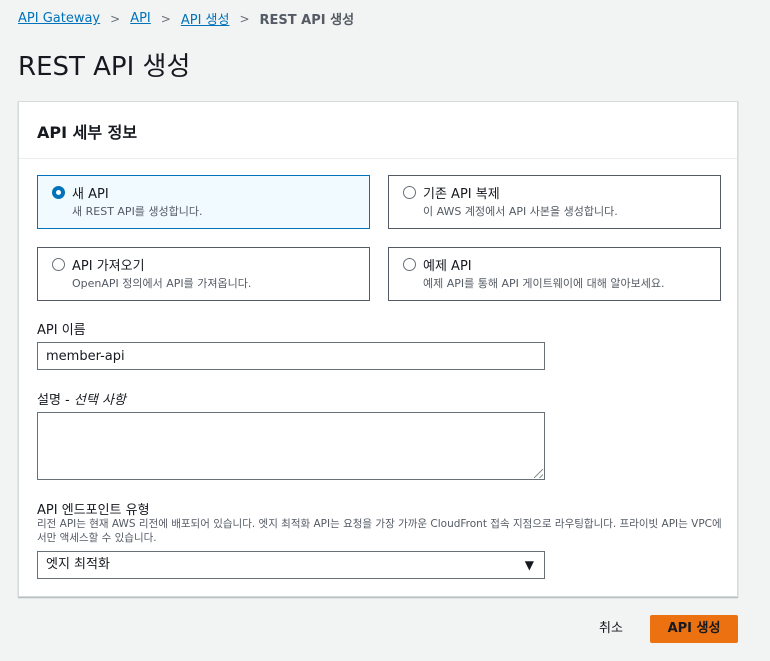 This screenshot has height=661, width=770. Describe the element at coordinates (203, 202) in the screenshot. I see `option-new-api: 새 API 새 REST API를 생성합니다.` at that location.